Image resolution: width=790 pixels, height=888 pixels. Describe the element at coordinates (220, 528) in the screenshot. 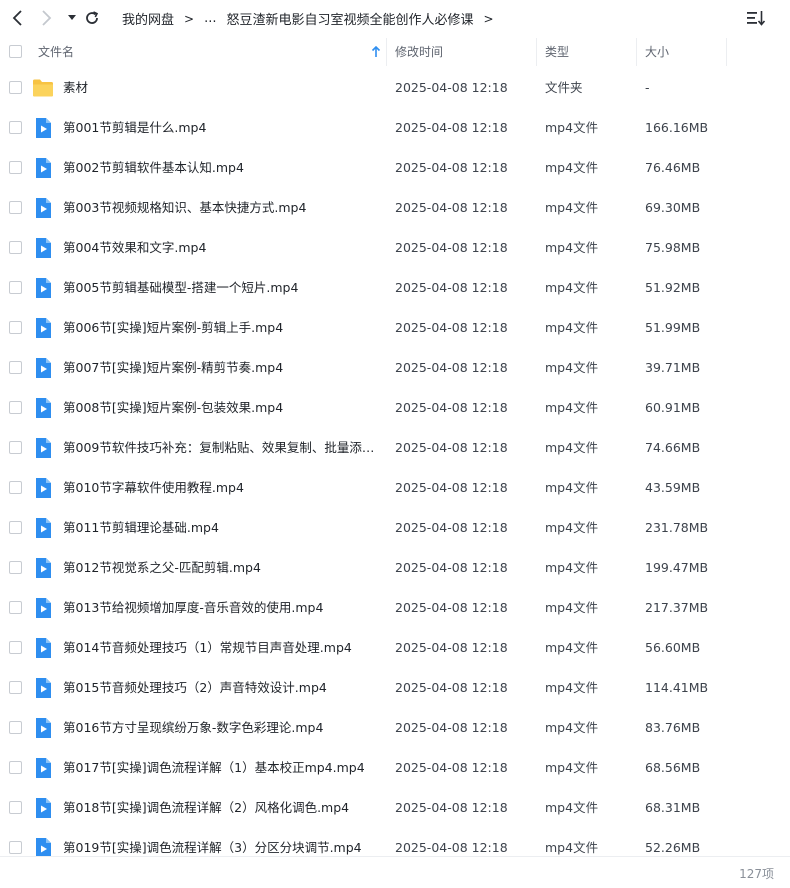

I see `file-name: 第011节剪辑理论基础.mp4` at that location.